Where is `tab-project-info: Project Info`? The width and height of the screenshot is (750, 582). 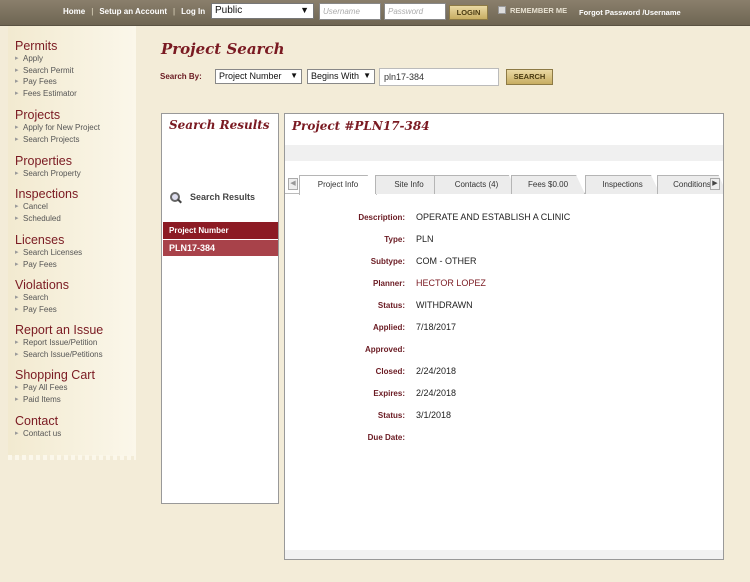
tab-project-info: Project Info is located at coordinates (338, 185).